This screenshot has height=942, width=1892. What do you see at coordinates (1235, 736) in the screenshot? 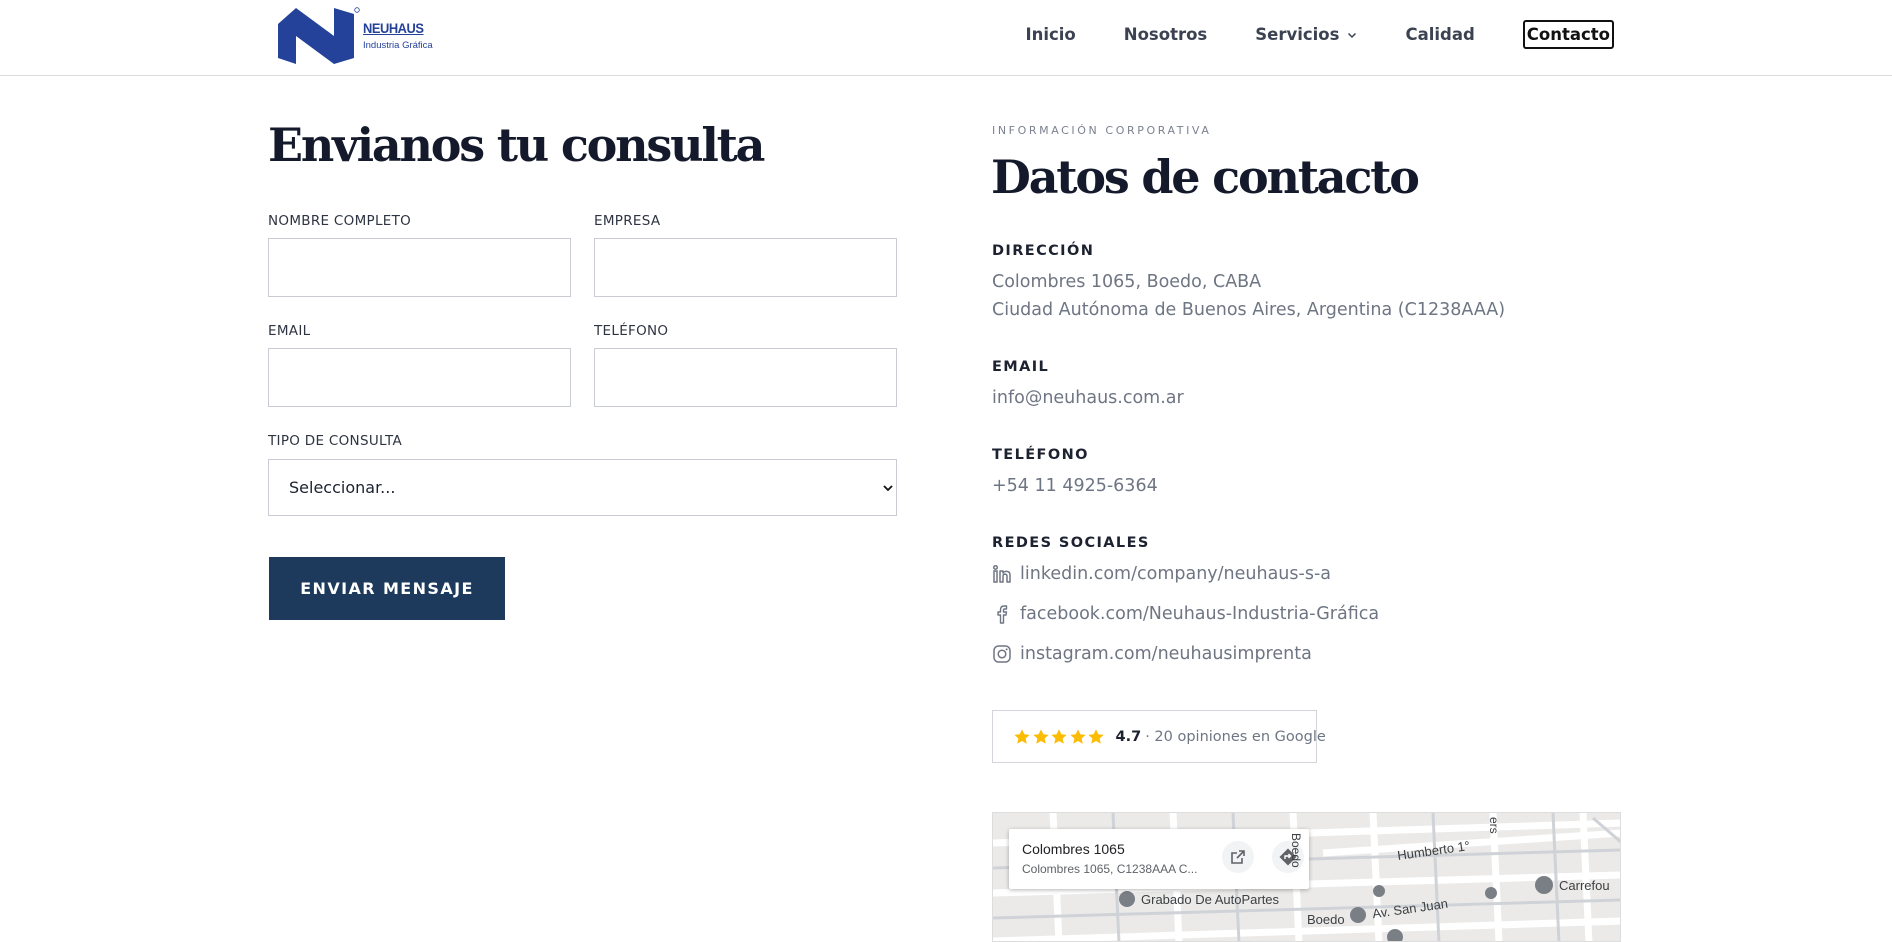
I see `rating-text: · 20 opiniones en Google` at bounding box center [1235, 736].